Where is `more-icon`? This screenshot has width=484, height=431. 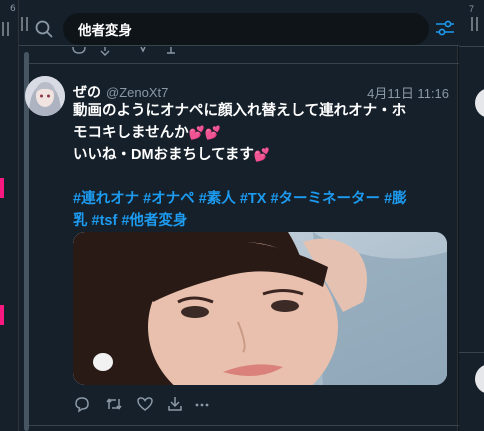 more-icon is located at coordinates (202, 404).